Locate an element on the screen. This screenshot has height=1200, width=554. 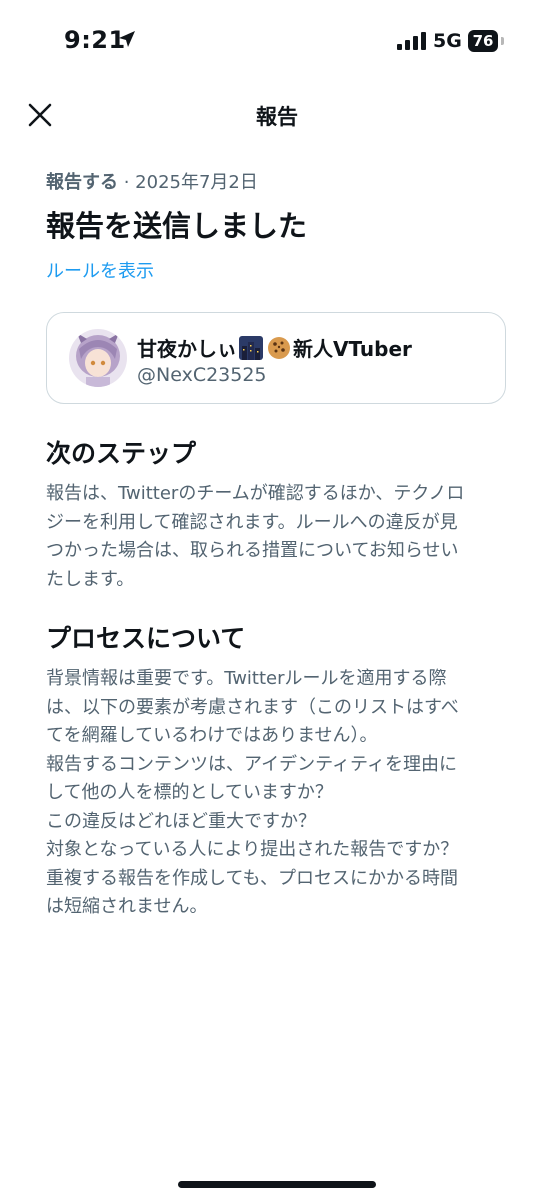
status-bar: 9:21 5G 76 is located at coordinates (277, 40).